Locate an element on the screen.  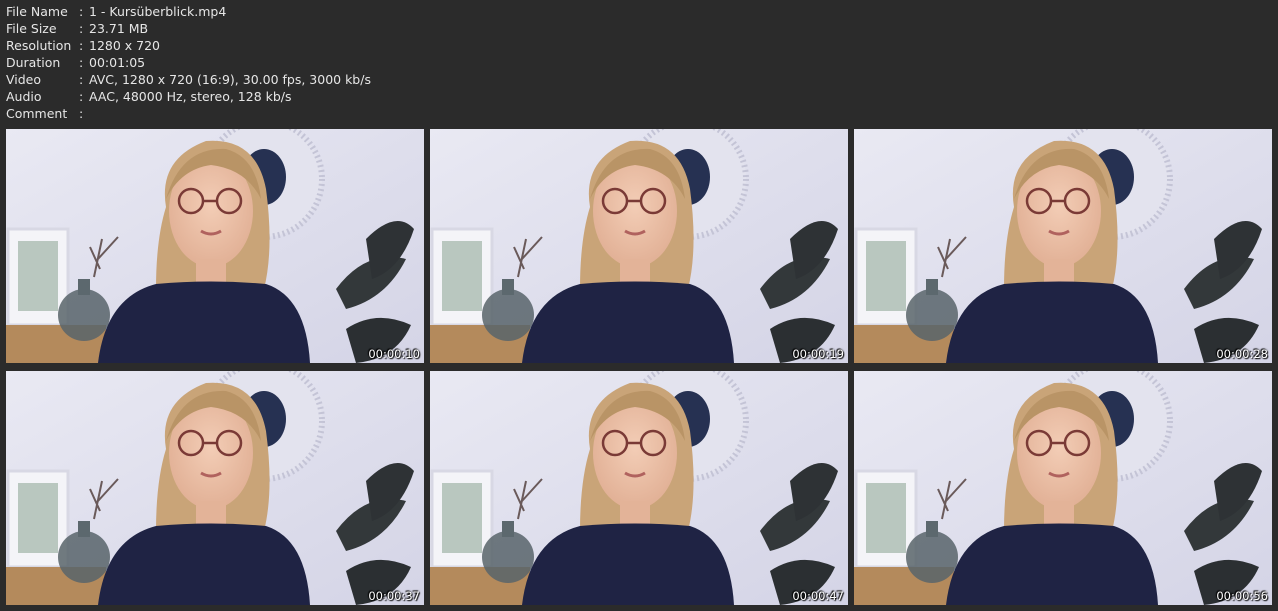
info-value: 00:01:05 is located at coordinates (117, 62).